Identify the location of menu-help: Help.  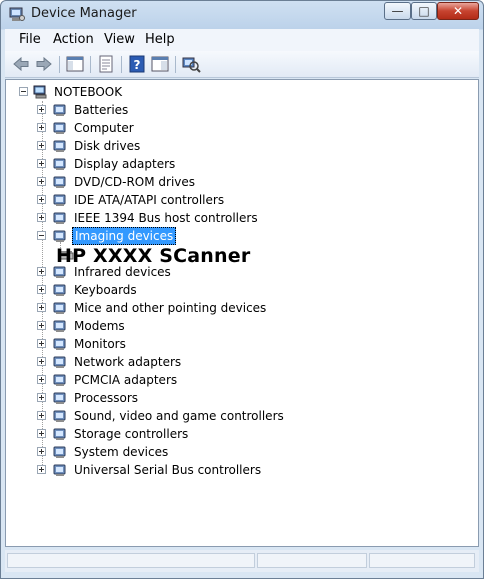
(160, 39).